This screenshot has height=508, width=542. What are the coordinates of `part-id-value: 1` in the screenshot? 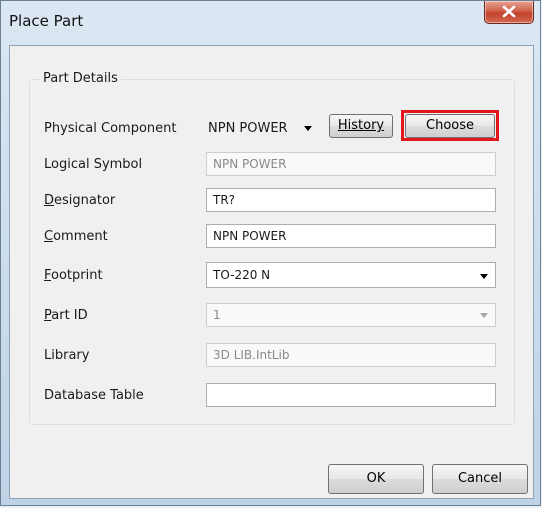 It's located at (217, 315).